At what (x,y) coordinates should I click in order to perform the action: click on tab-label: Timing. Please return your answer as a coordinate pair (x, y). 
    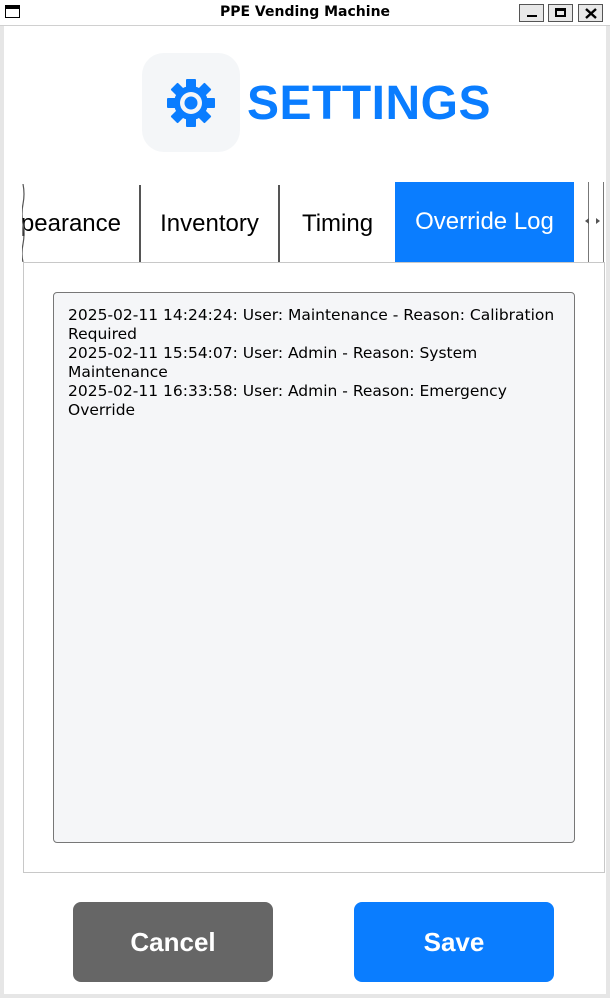
    Looking at the image, I should click on (337, 223).